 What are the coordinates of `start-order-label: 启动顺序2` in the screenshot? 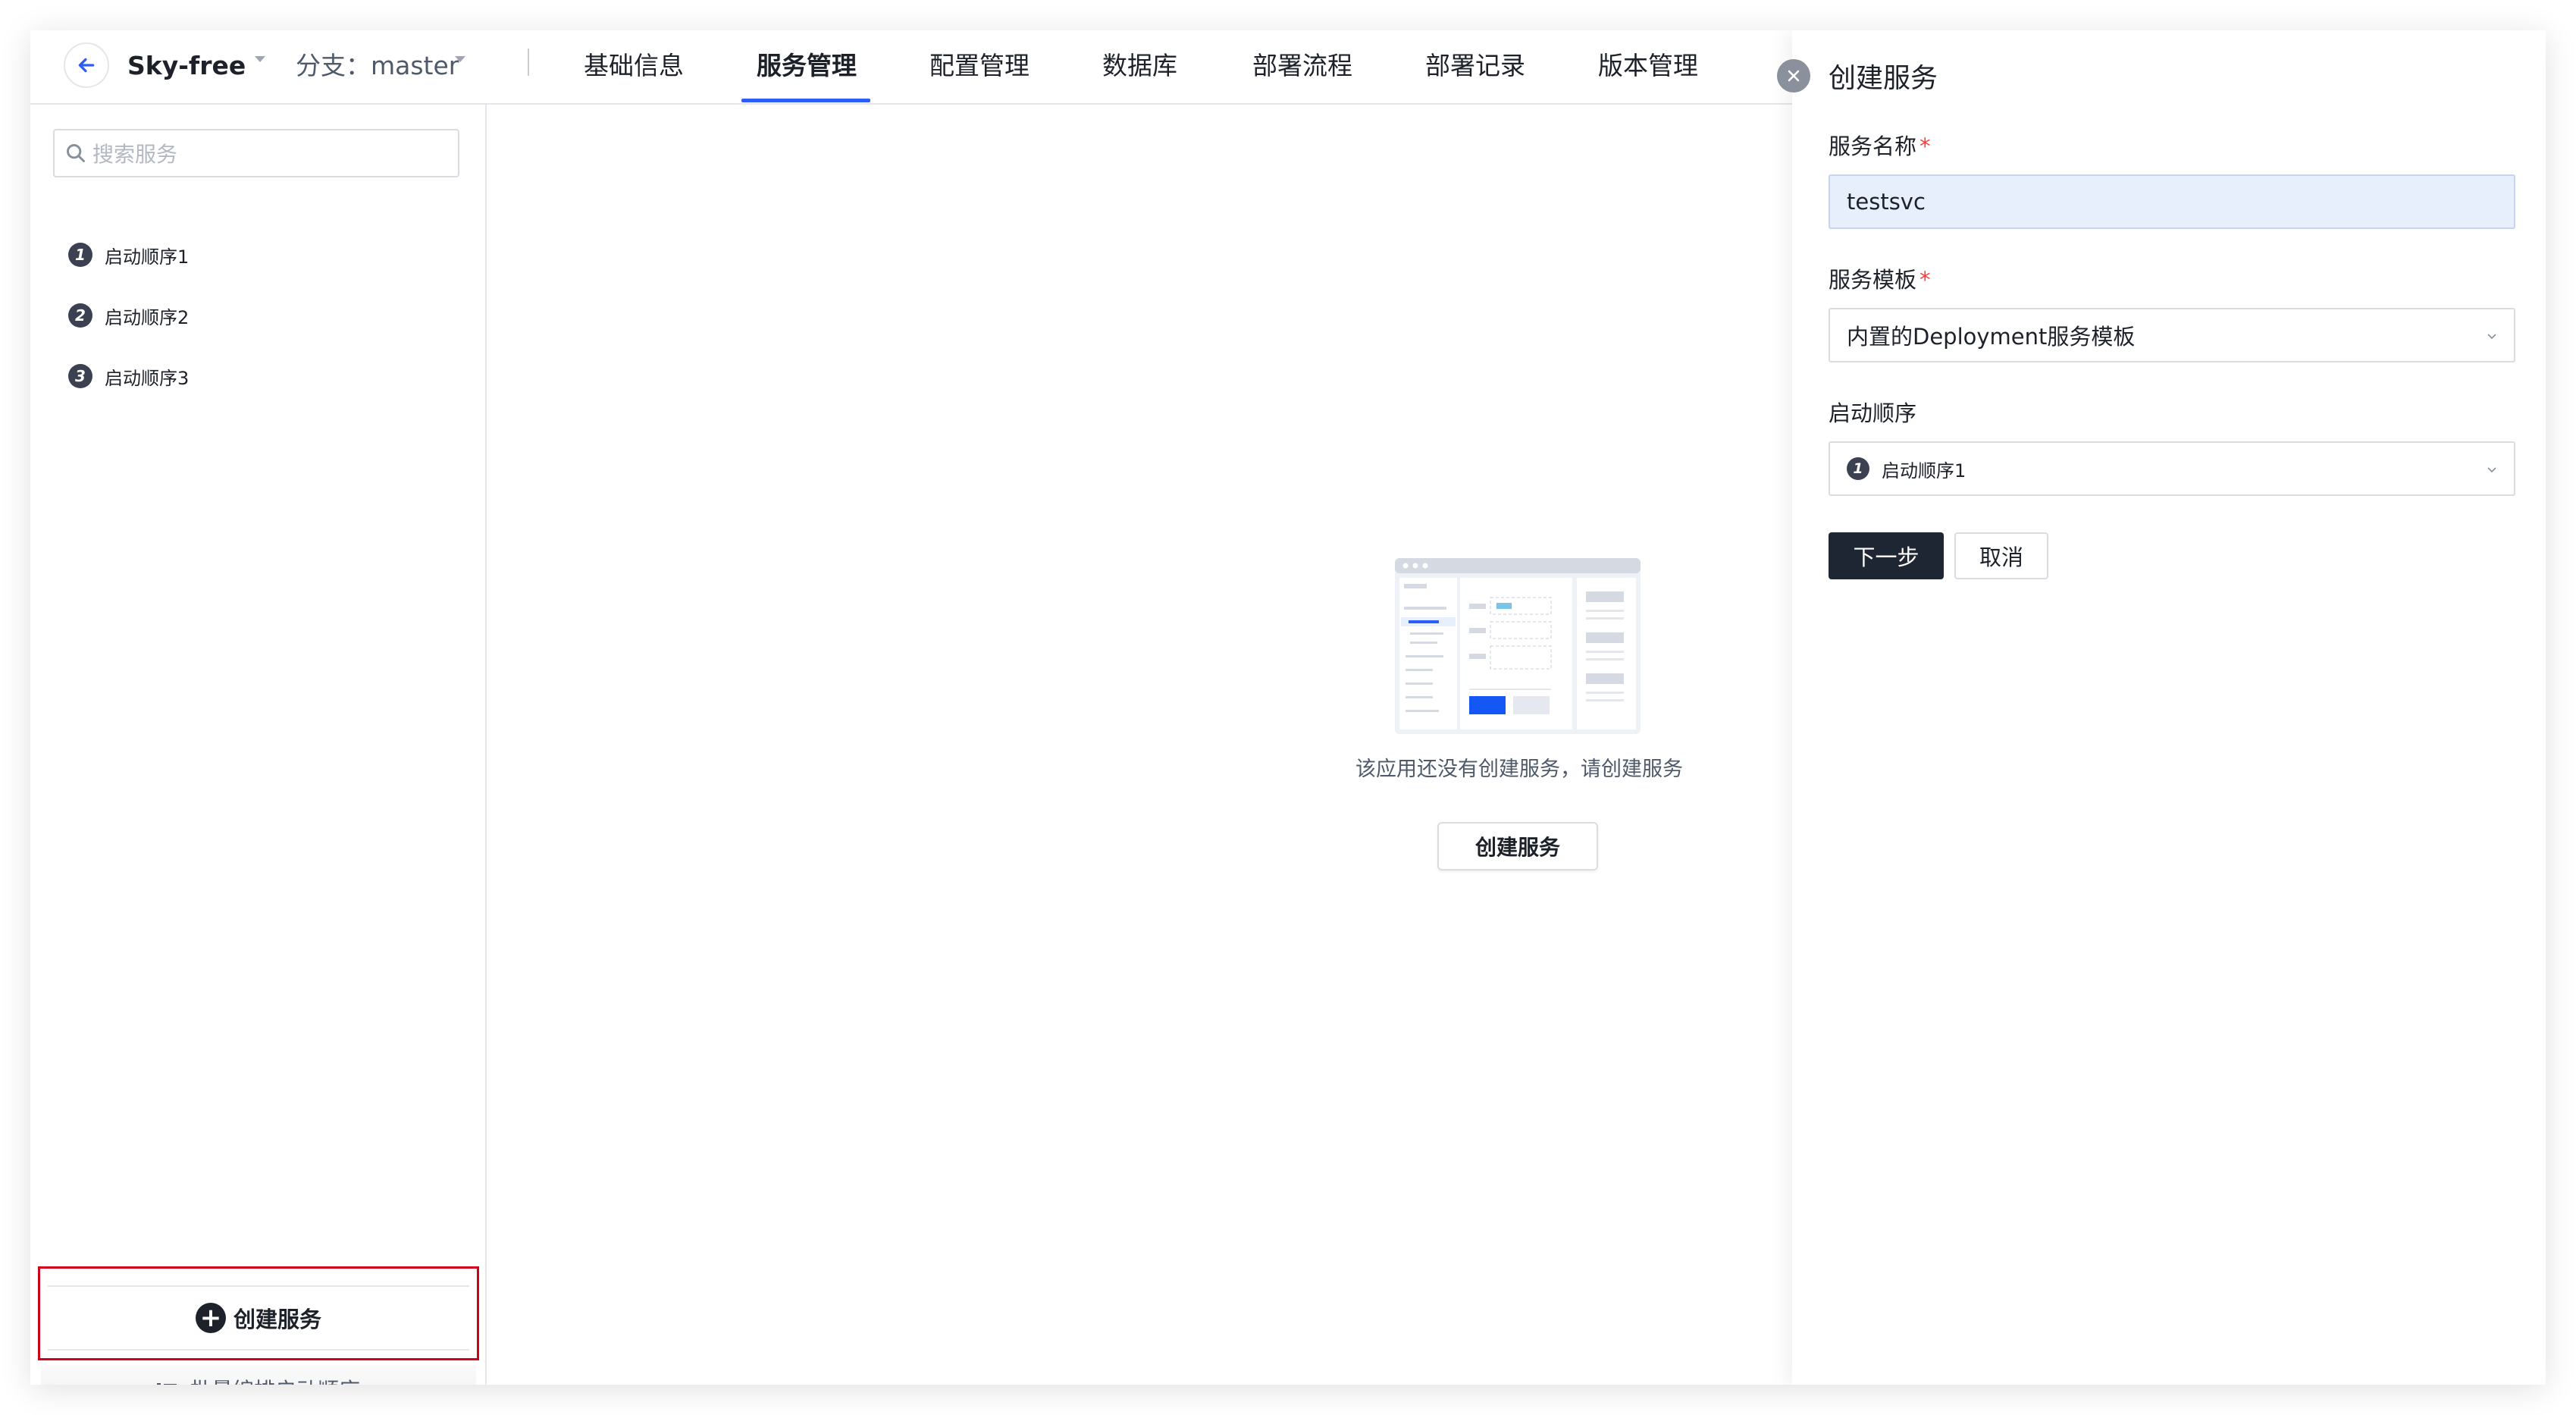 It's located at (147, 317).